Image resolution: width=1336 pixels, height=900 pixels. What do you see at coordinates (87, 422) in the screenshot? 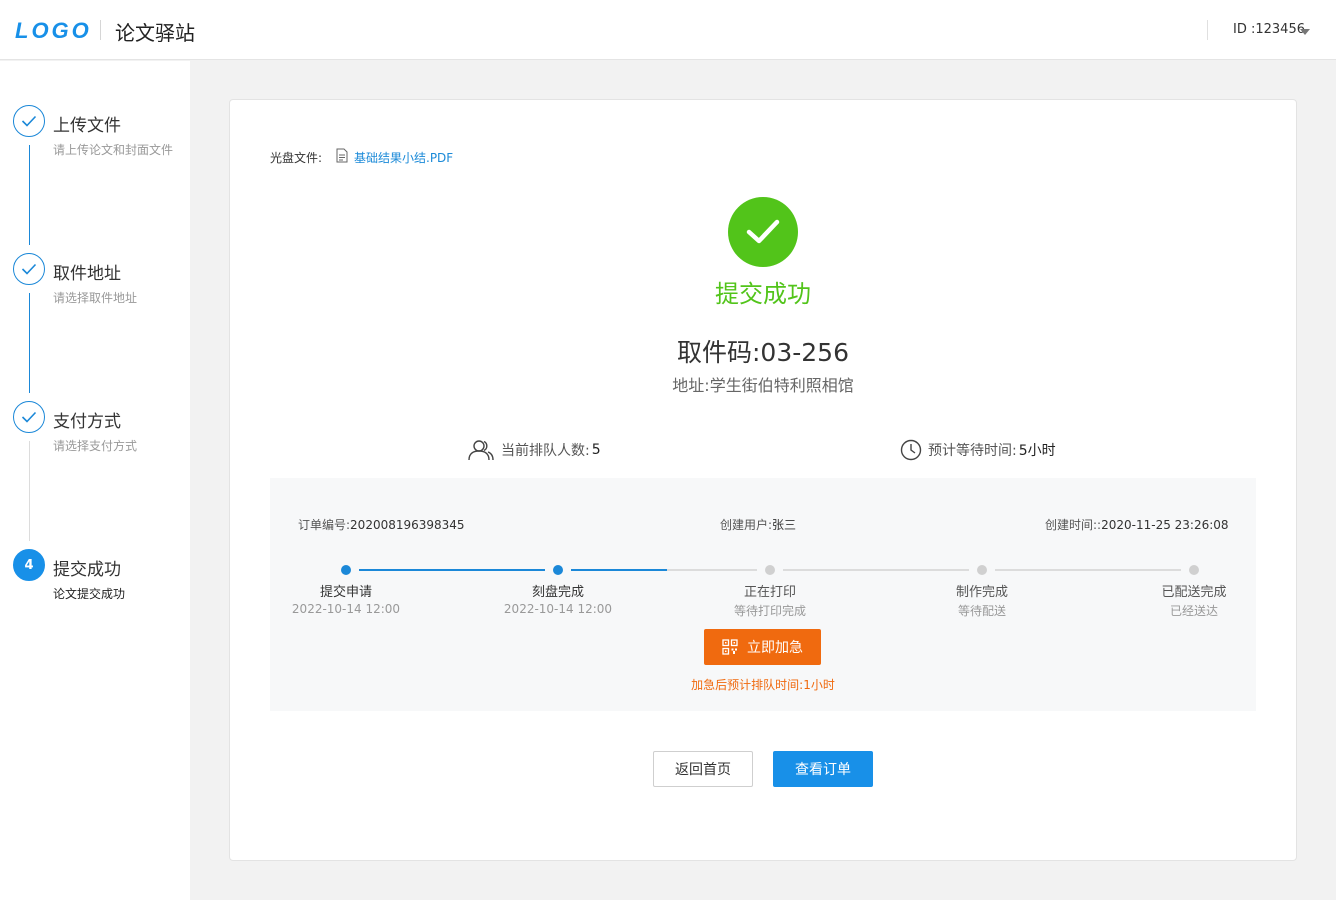
I see `step-payment-title: 支付方式` at bounding box center [87, 422].